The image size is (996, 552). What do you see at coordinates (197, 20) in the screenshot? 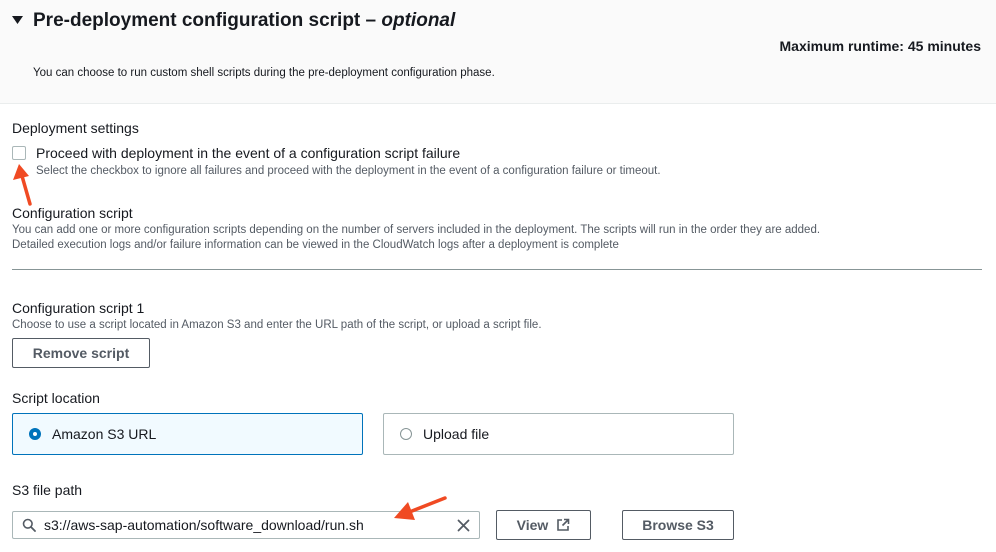
I see `section-title-text: Pre-deployment configuration script` at bounding box center [197, 20].